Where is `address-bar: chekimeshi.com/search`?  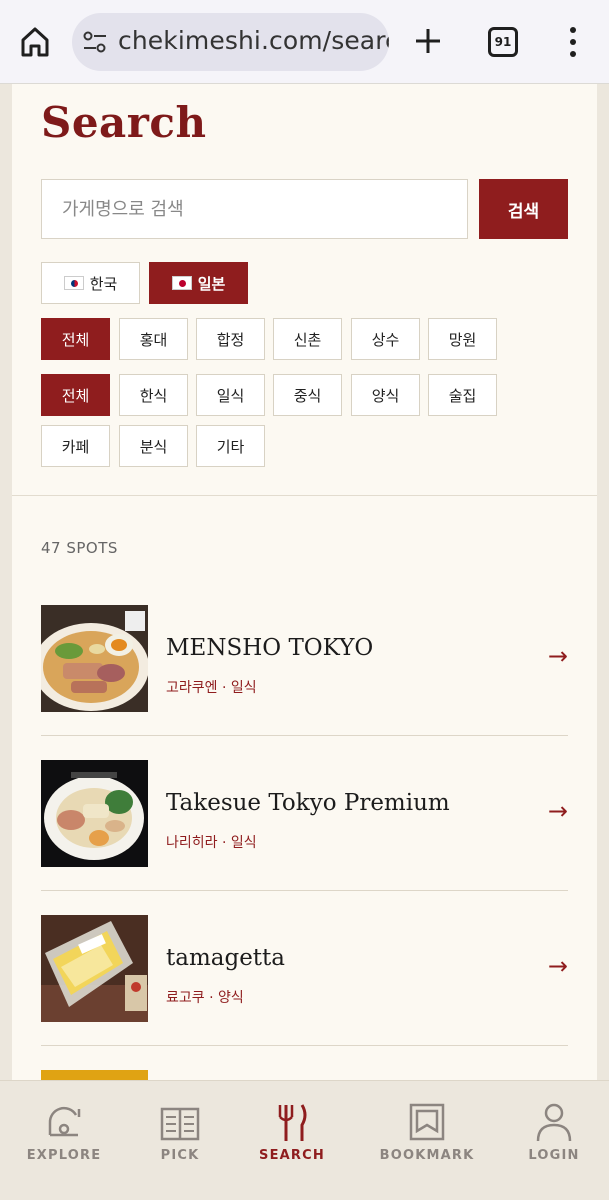
address-bar: chekimeshi.com/search is located at coordinates (230, 42).